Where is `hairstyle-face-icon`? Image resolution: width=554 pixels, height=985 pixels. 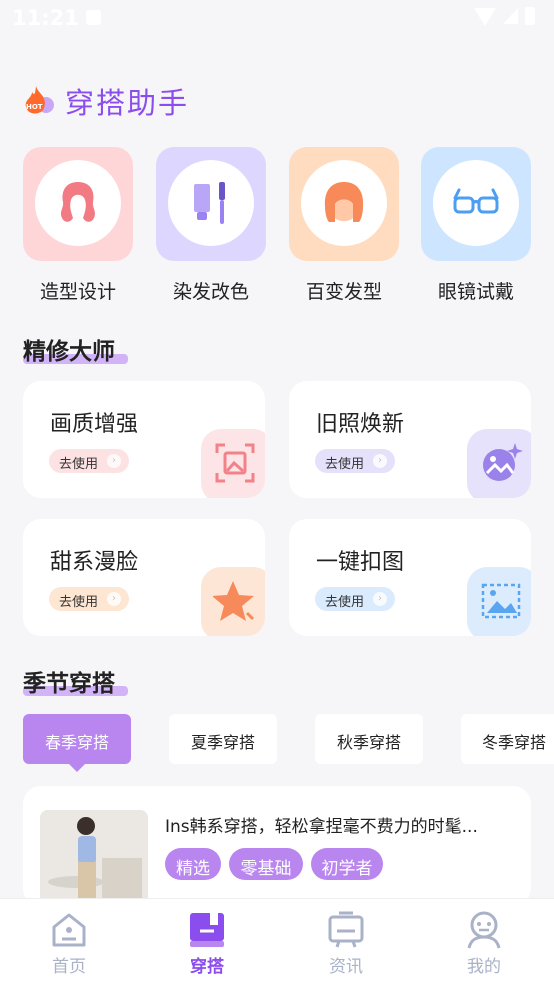 hairstyle-face-icon is located at coordinates (344, 202).